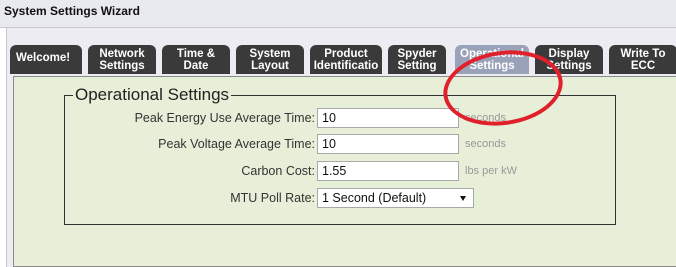 The image size is (676, 267). What do you see at coordinates (164, 171) in the screenshot?
I see `field-row-carbon-cost: Carbon Cost:` at bounding box center [164, 171].